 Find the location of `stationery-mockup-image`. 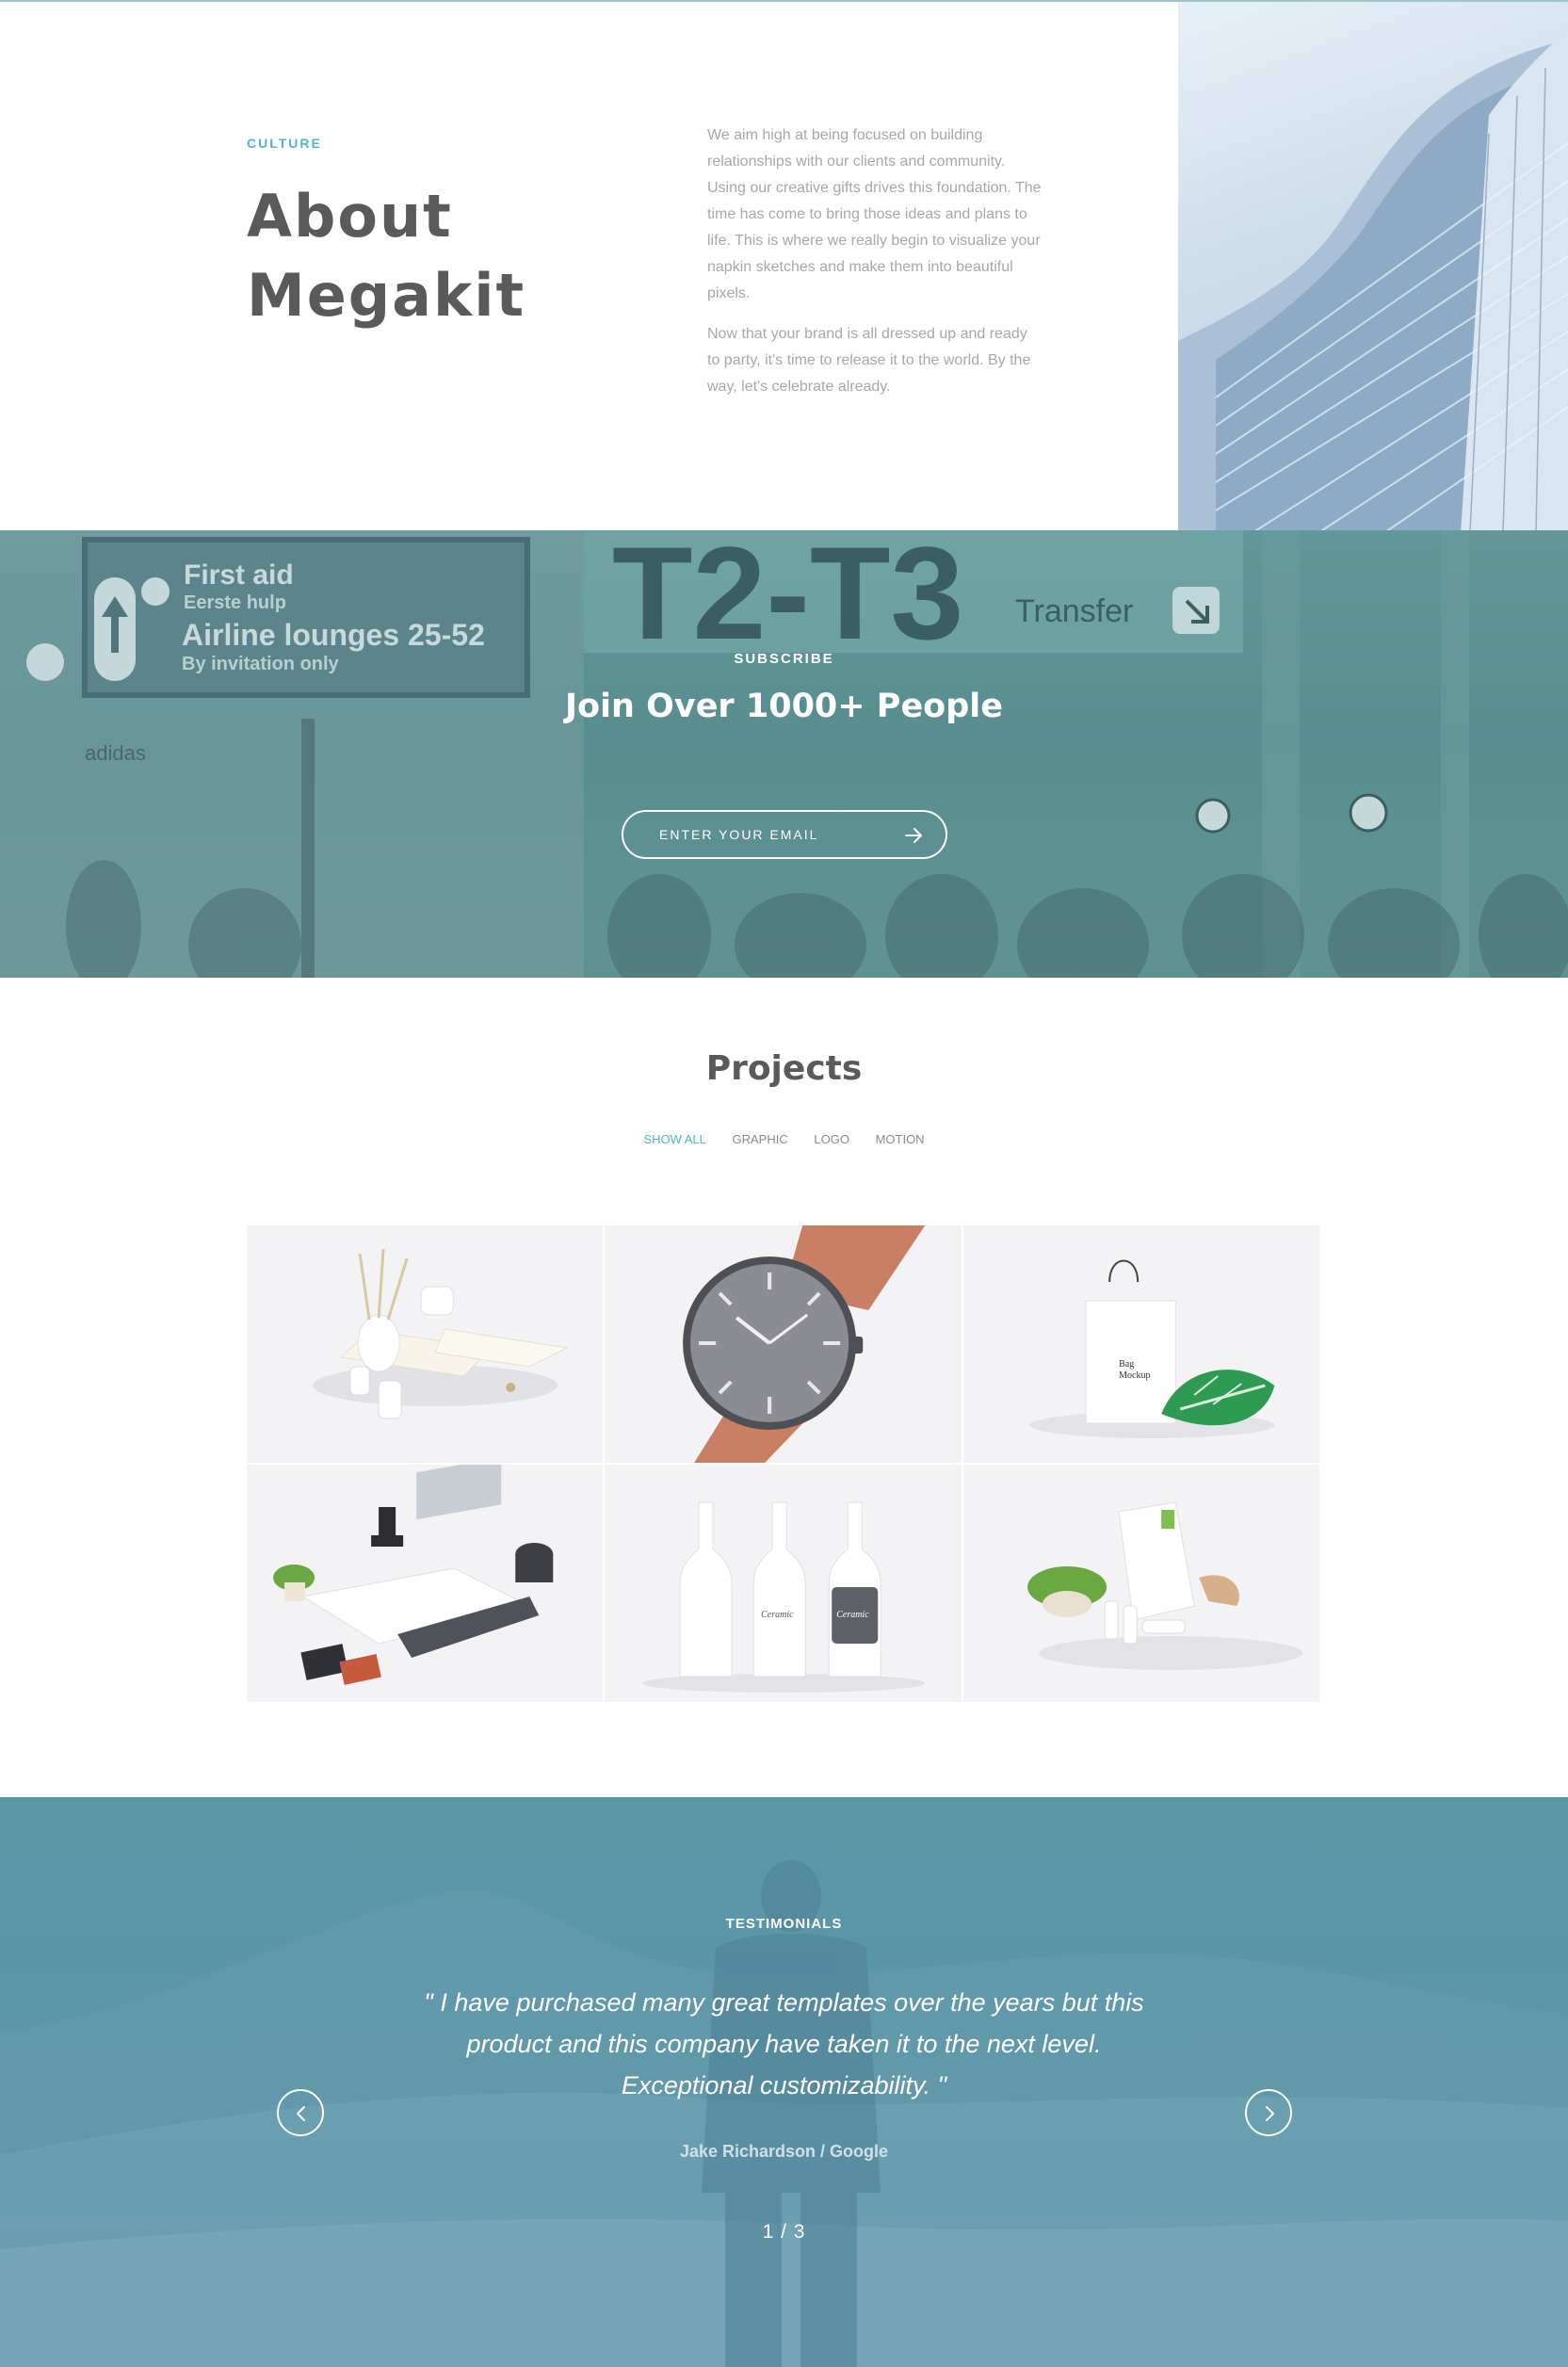

stationery-mockup-image is located at coordinates (425, 1583).